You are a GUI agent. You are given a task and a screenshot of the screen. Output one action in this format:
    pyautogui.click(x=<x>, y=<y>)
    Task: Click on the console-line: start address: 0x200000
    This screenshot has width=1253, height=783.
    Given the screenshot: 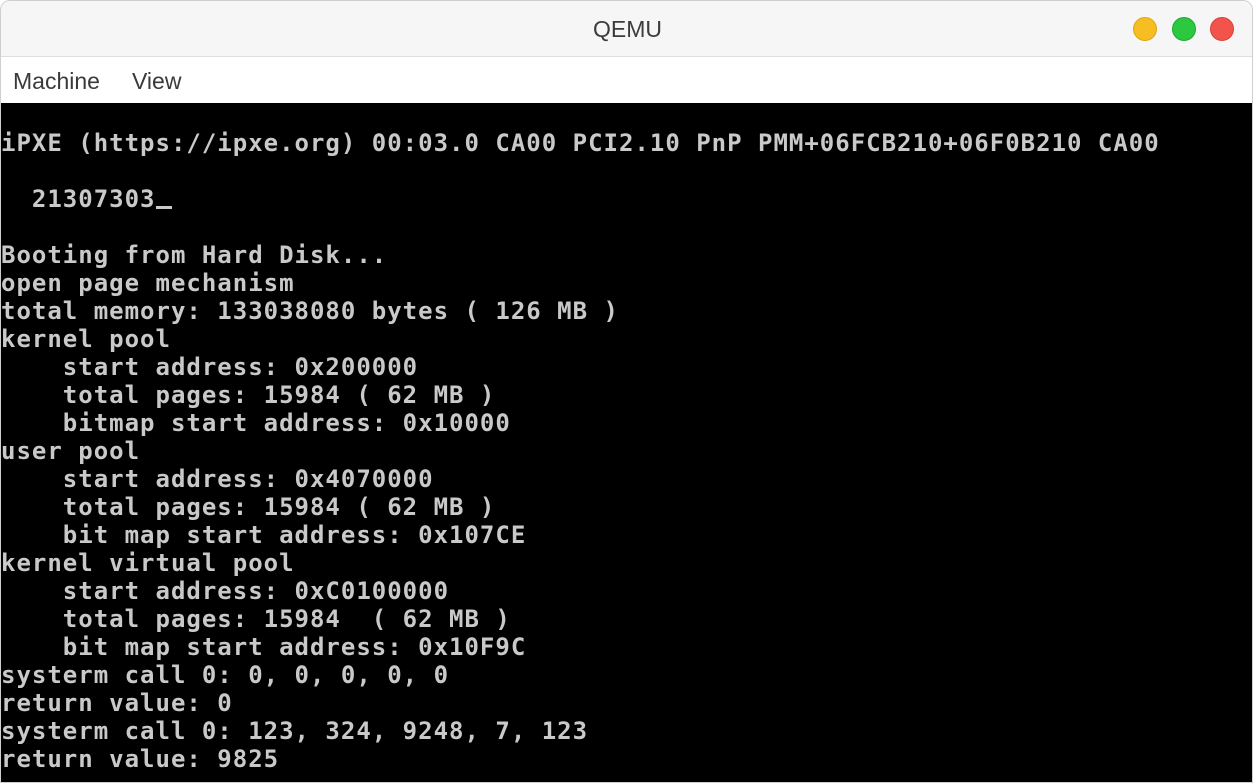 What is the action you would take?
    pyautogui.click(x=210, y=367)
    